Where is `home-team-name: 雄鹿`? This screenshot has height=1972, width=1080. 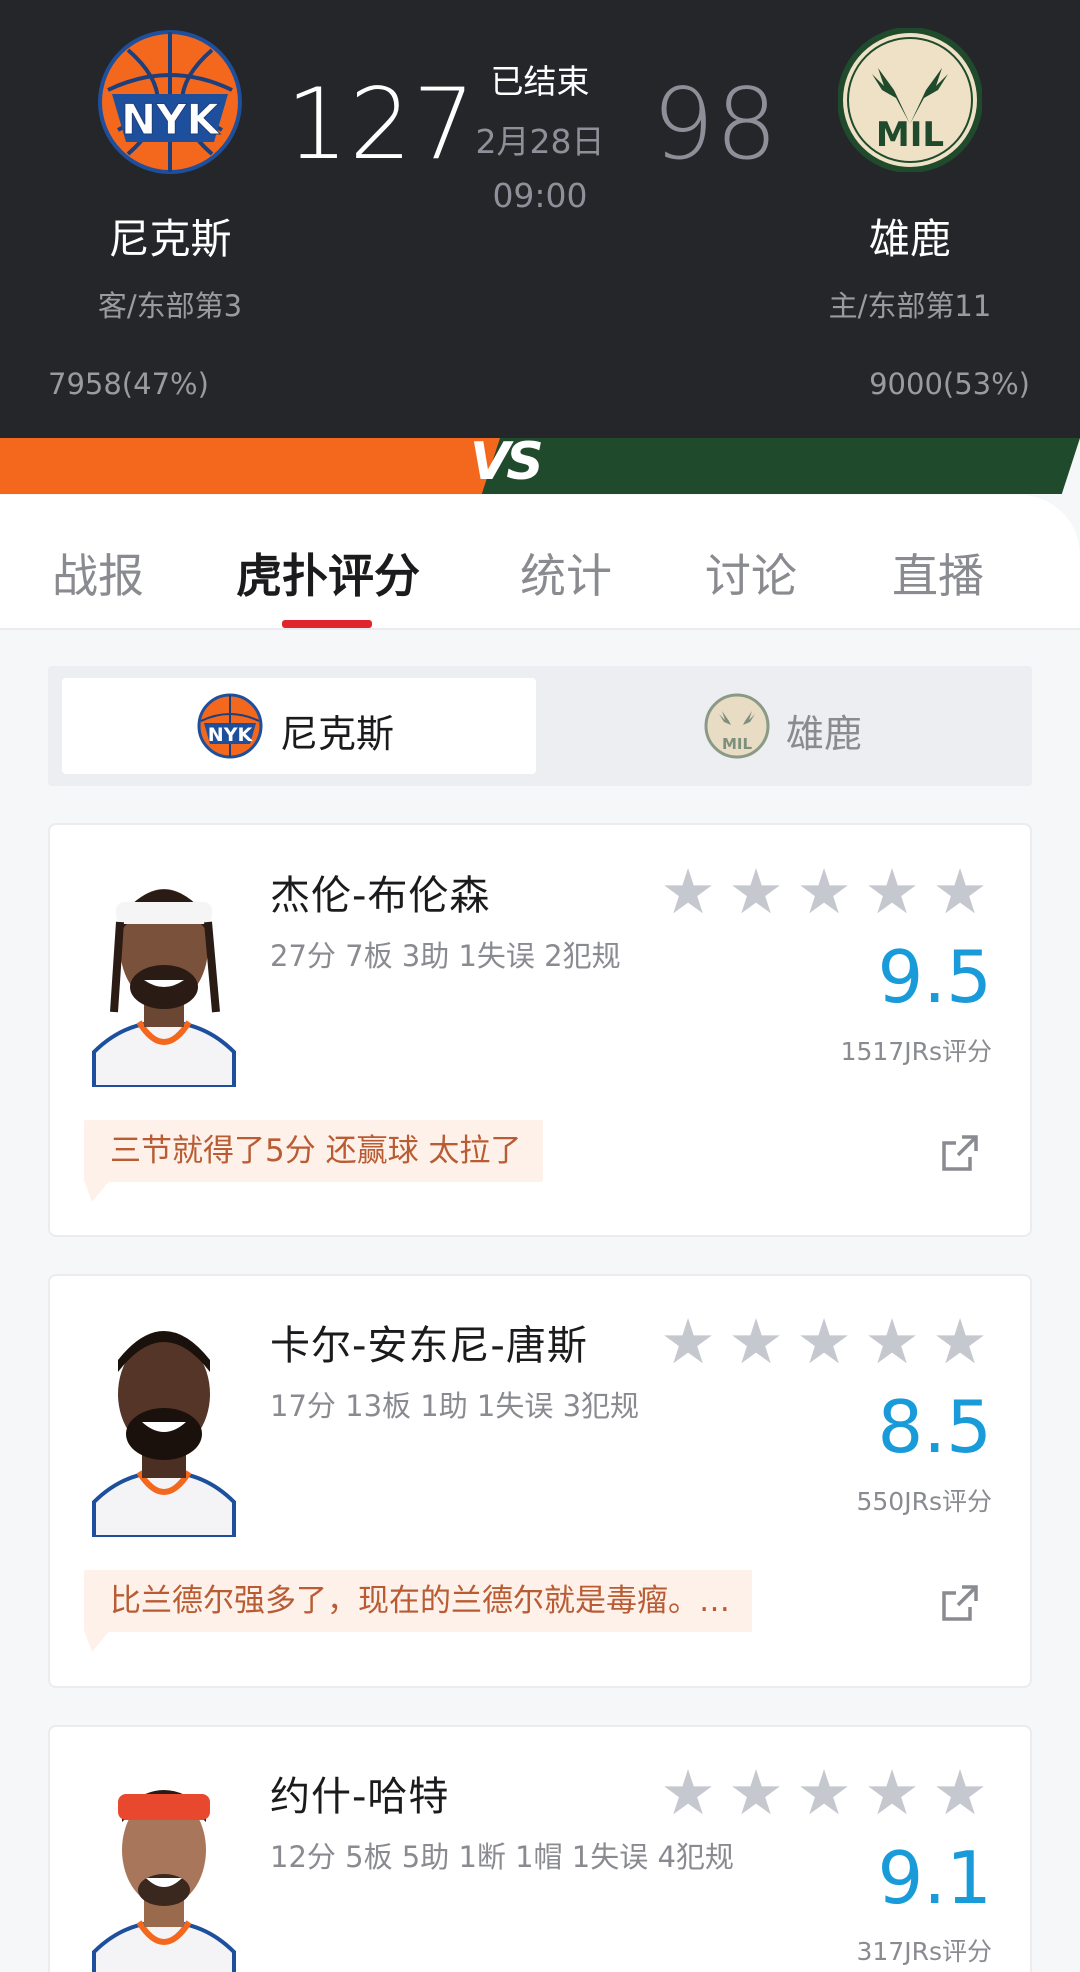 home-team-name: 雄鹿 is located at coordinates (910, 239).